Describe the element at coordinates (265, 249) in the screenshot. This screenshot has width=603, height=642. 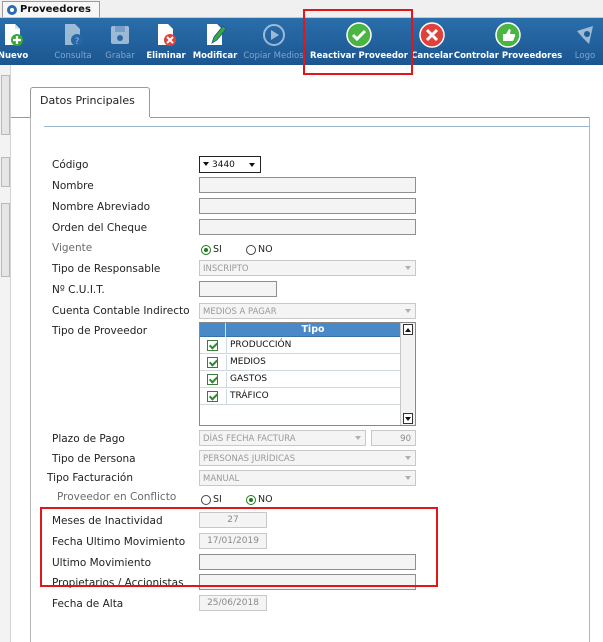
I see `vigente-no-label: NO` at that location.